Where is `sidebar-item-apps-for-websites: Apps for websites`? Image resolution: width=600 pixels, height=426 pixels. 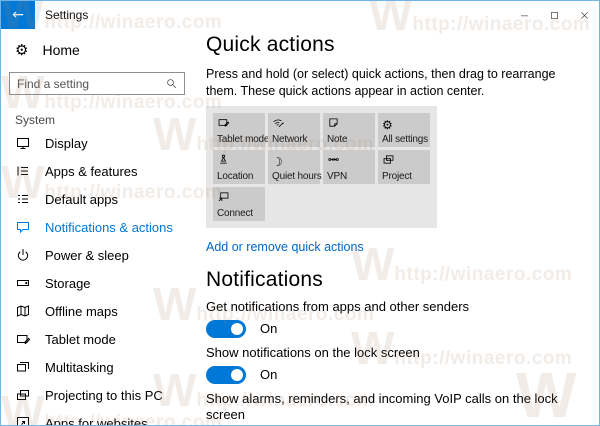 sidebar-item-apps-for-websites: Apps for websites is located at coordinates (97, 417).